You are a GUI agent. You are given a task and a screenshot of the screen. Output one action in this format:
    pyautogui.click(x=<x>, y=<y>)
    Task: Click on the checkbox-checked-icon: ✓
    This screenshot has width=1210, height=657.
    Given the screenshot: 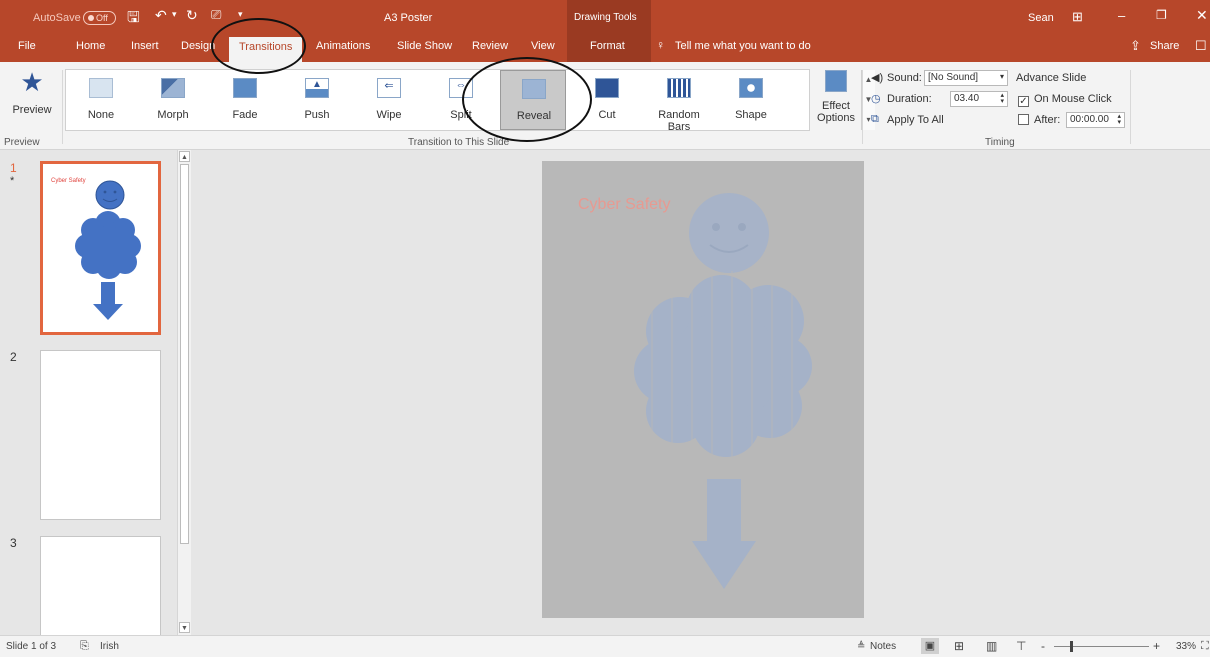 What is the action you would take?
    pyautogui.click(x=1023, y=101)
    